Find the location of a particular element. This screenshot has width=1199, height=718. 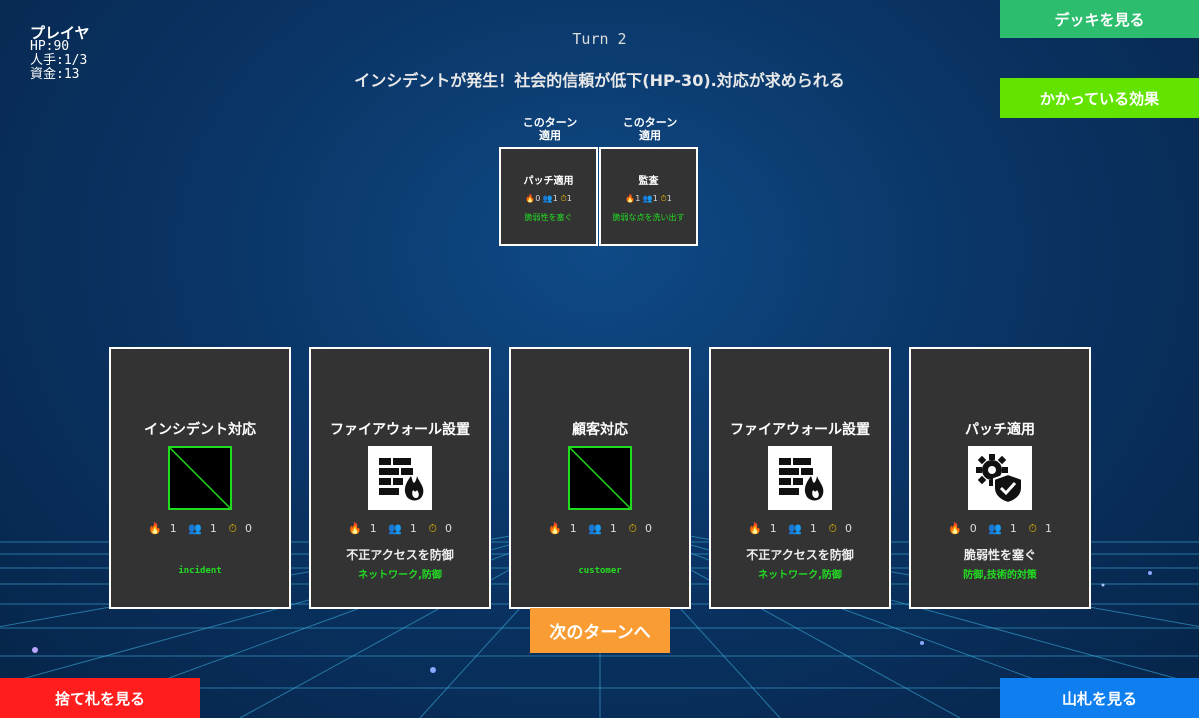

applied-card-stats: 🔥0 👥1 ⏱1 is located at coordinates (548, 199).